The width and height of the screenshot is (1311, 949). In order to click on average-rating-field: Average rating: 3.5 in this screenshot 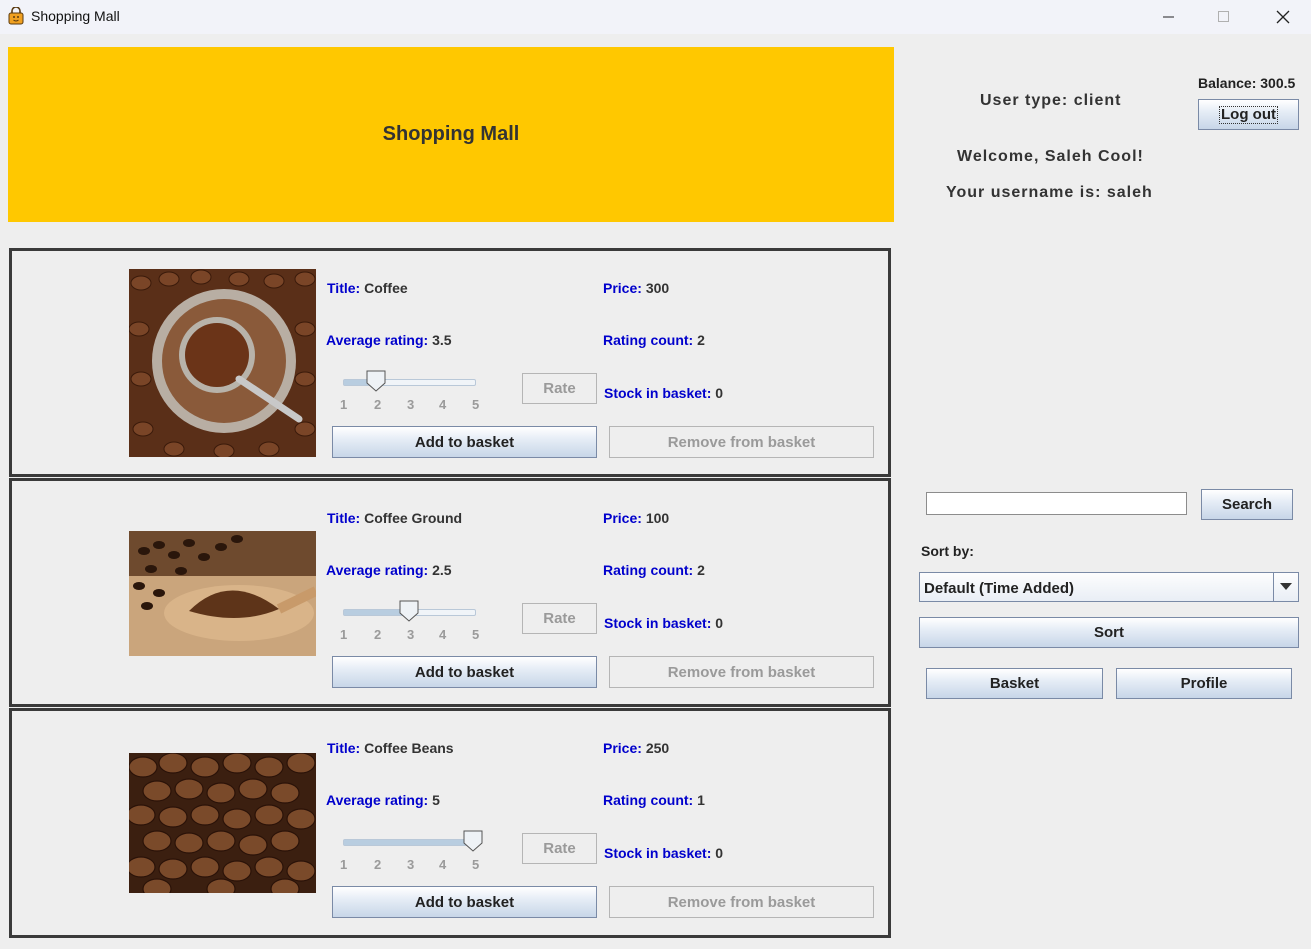, I will do `click(389, 340)`.